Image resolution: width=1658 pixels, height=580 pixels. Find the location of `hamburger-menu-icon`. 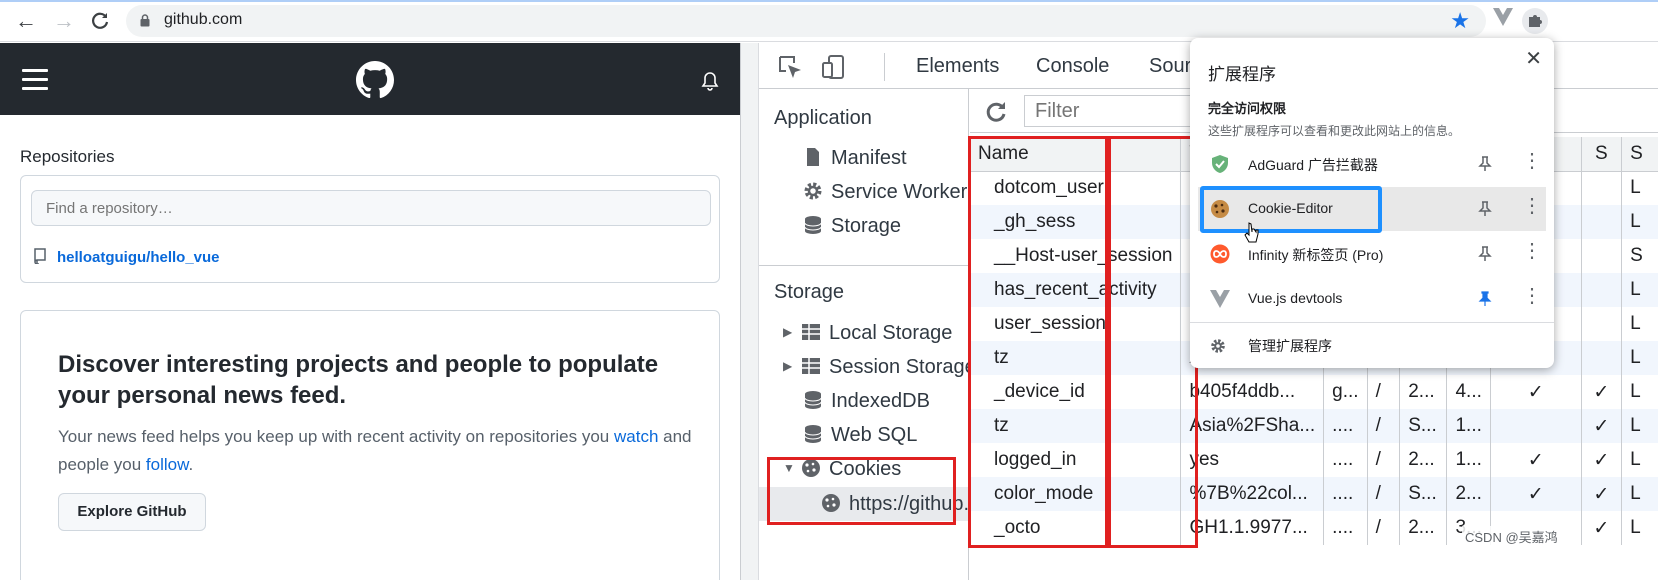

hamburger-menu-icon is located at coordinates (35, 79).